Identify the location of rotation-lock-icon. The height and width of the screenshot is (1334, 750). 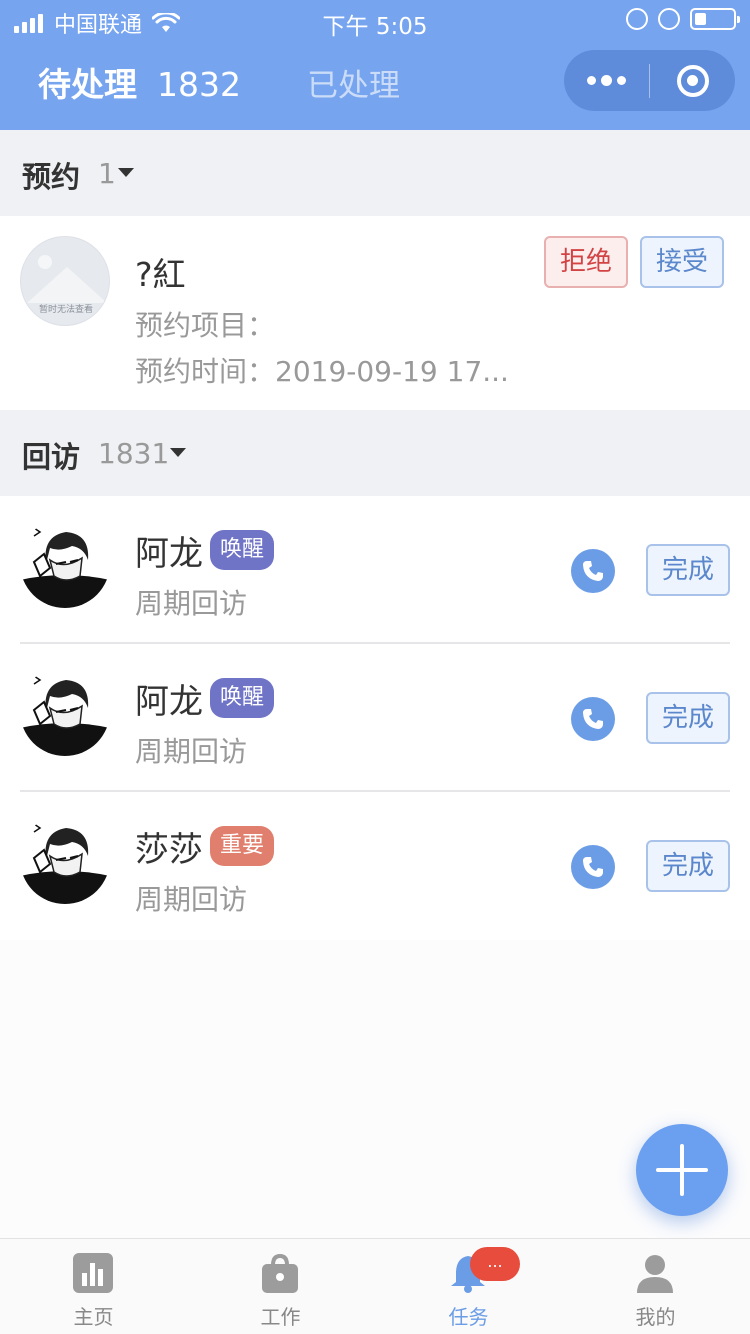
(637, 19).